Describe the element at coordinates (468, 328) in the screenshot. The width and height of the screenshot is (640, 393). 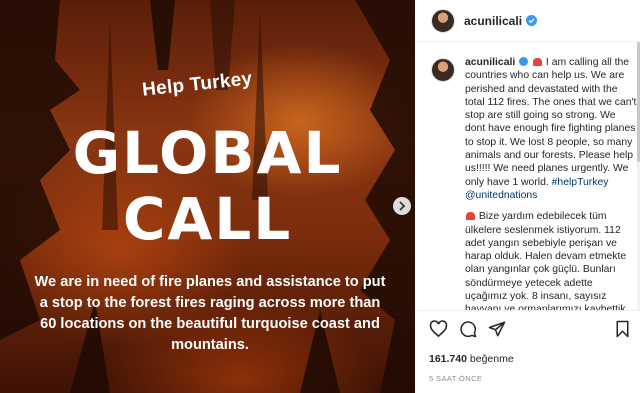
I see `comment-icon` at that location.